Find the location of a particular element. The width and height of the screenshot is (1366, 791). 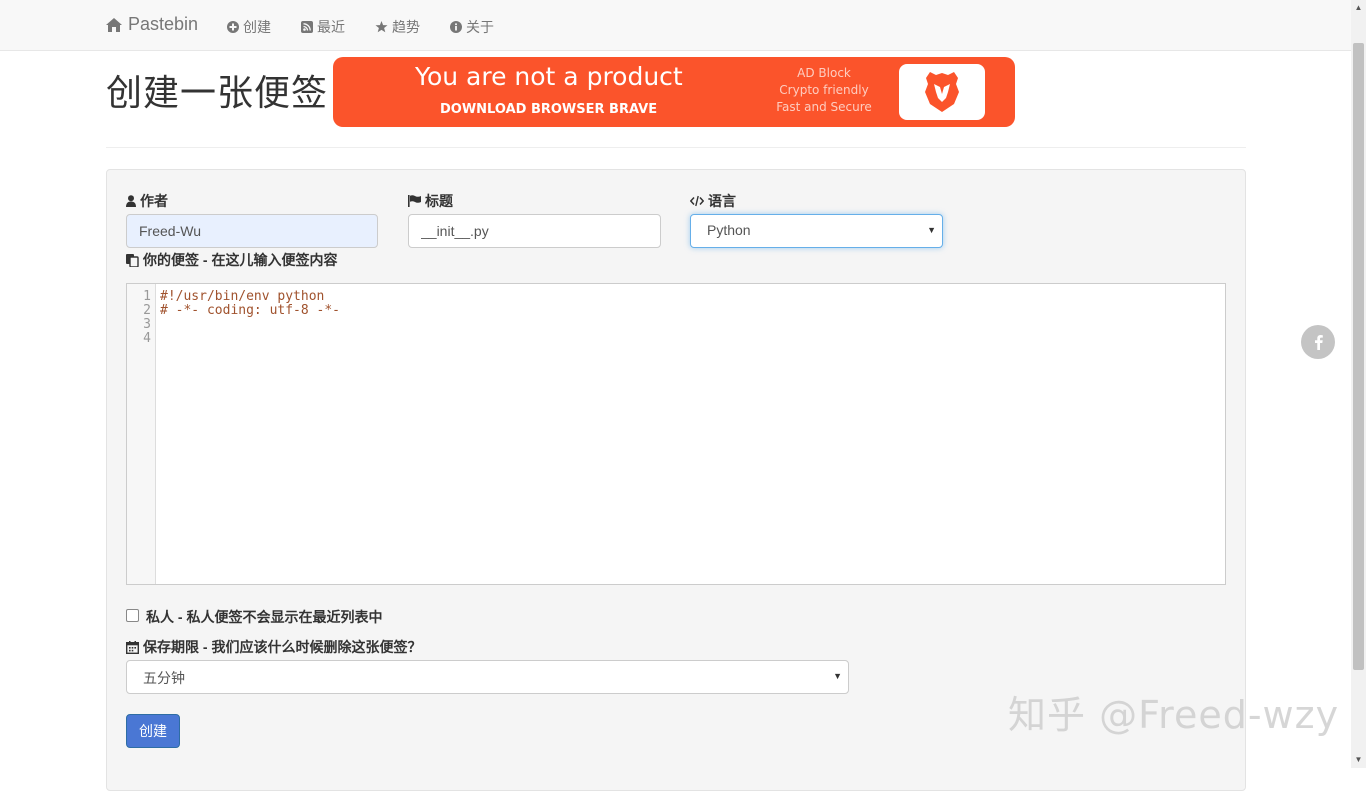

ad-feature: AD Block is located at coordinates (824, 73).